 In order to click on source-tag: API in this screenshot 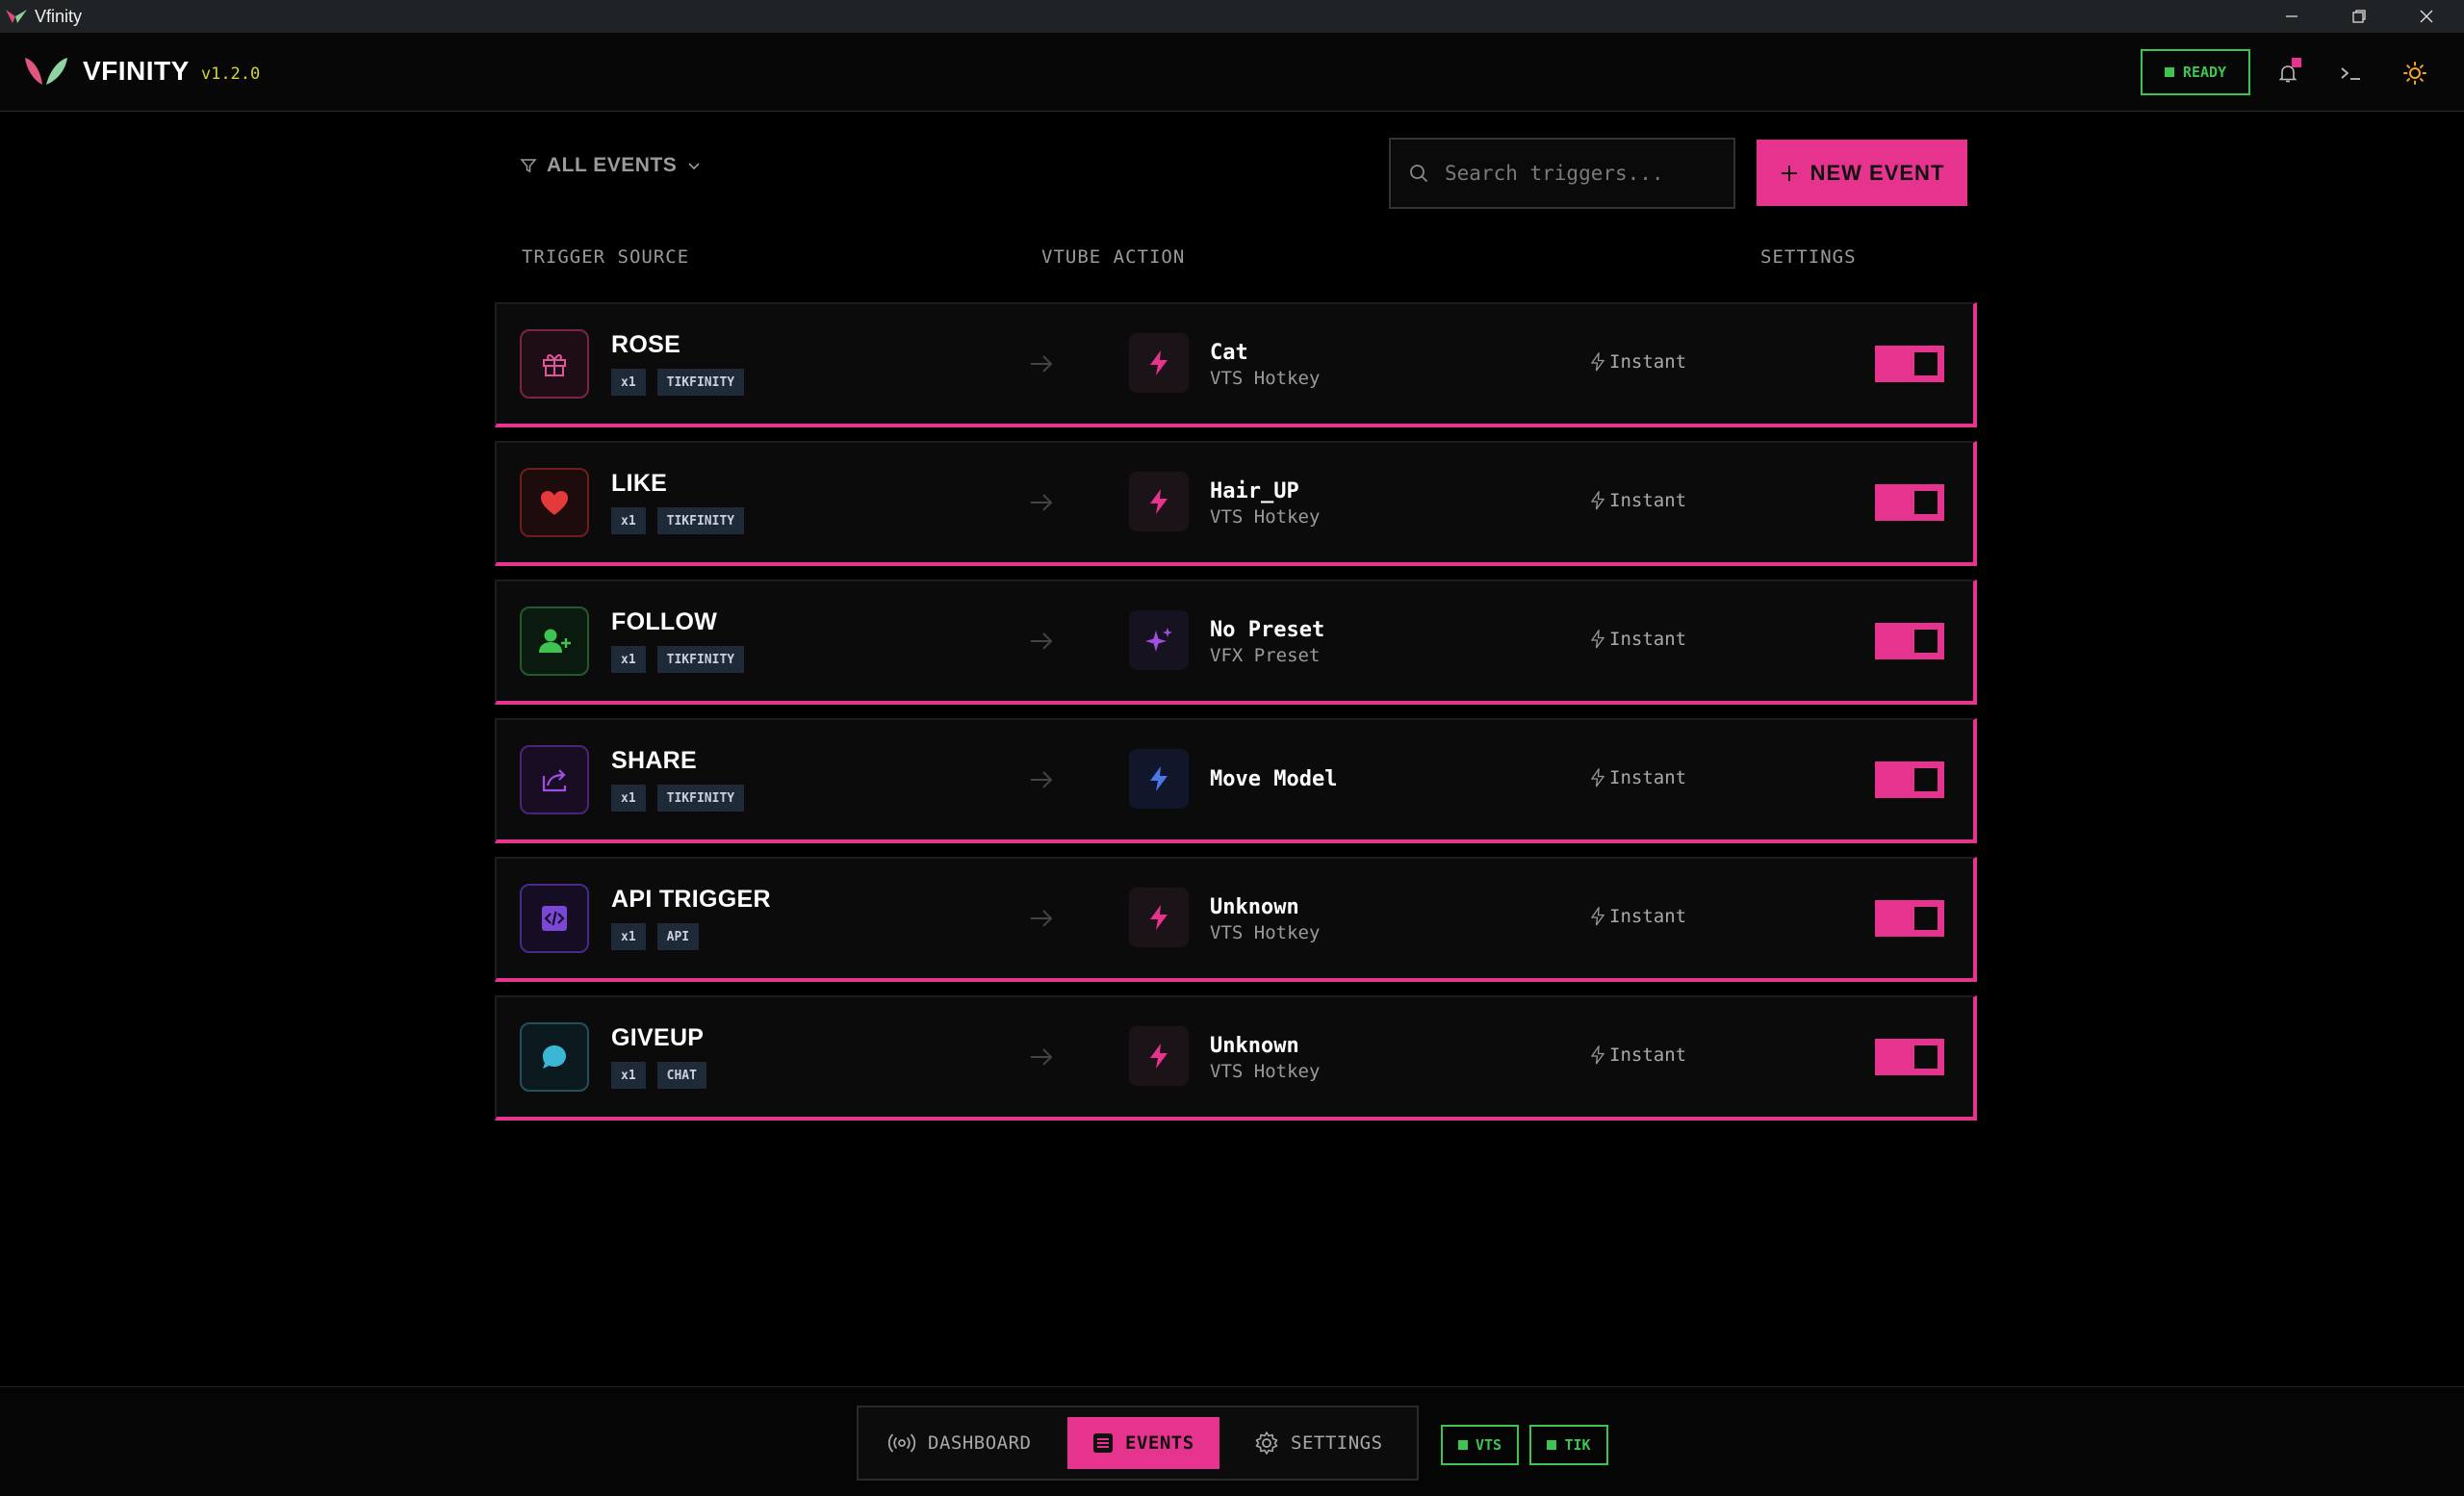, I will do `click(678, 937)`.